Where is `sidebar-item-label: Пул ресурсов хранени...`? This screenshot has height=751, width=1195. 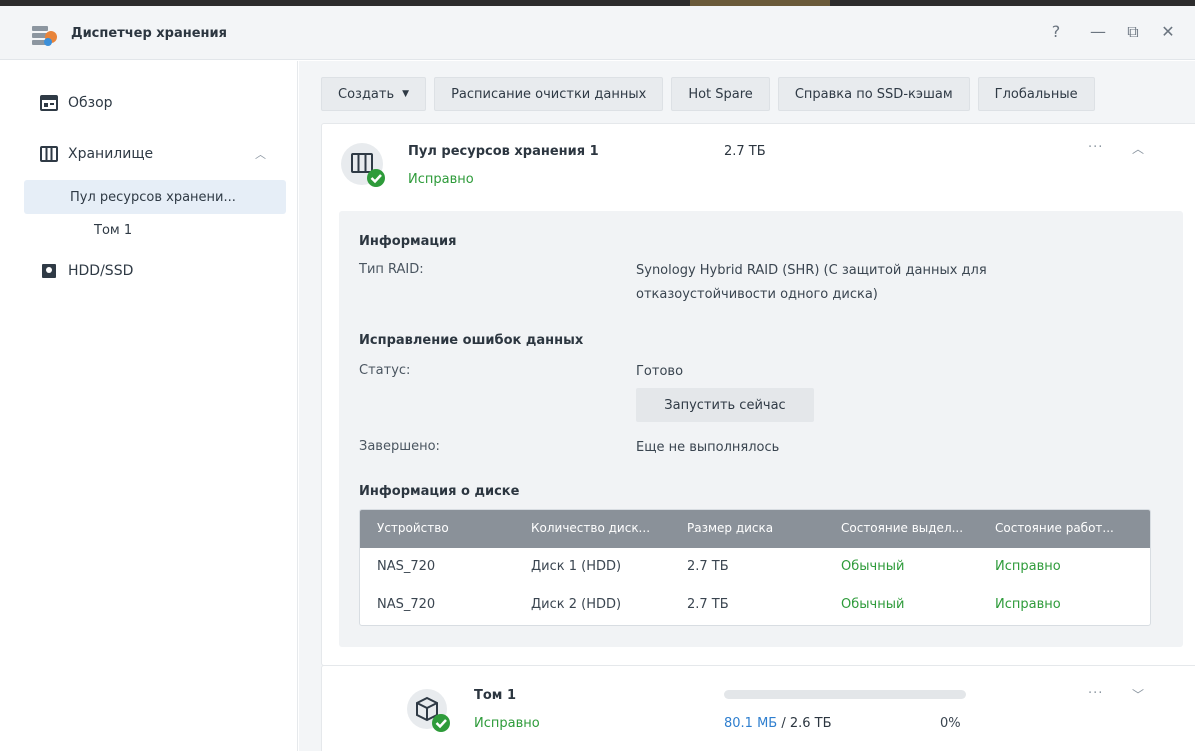
sidebar-item-label: Пул ресурсов хранени... is located at coordinates (153, 197).